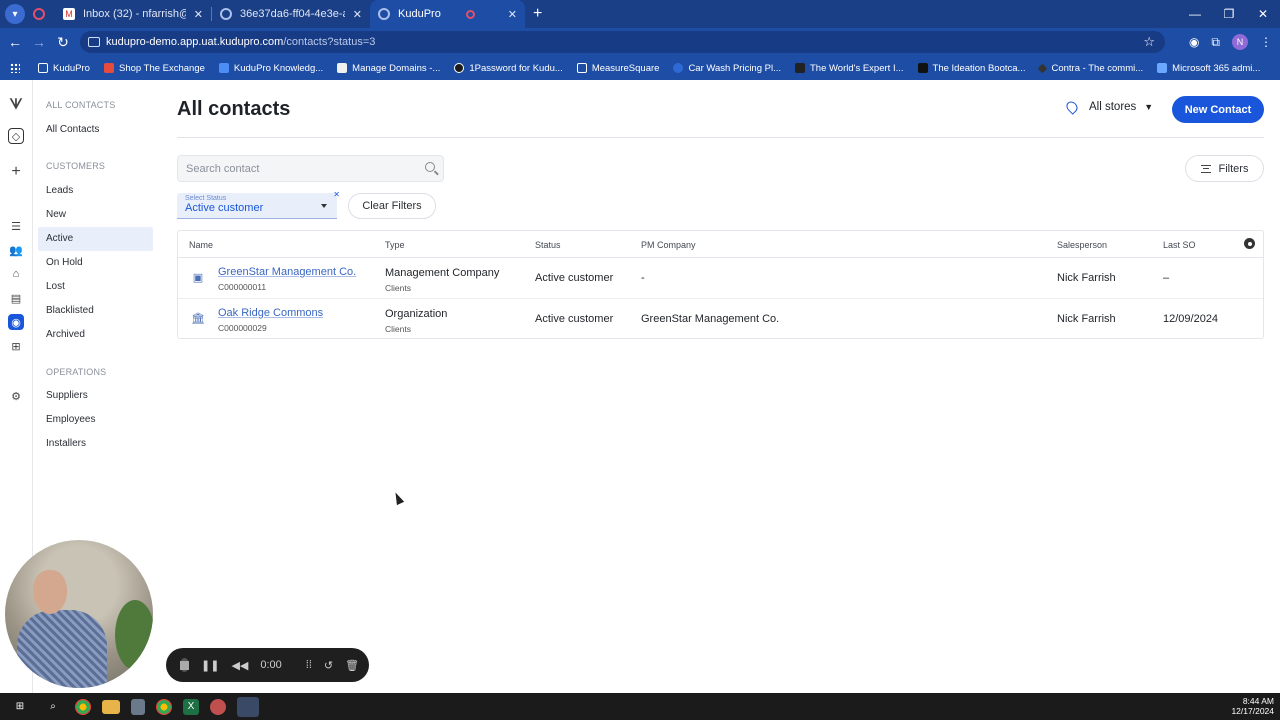 The height and width of the screenshot is (720, 1280). What do you see at coordinates (16, 226) in the screenshot?
I see `list-icon: ☰` at bounding box center [16, 226].